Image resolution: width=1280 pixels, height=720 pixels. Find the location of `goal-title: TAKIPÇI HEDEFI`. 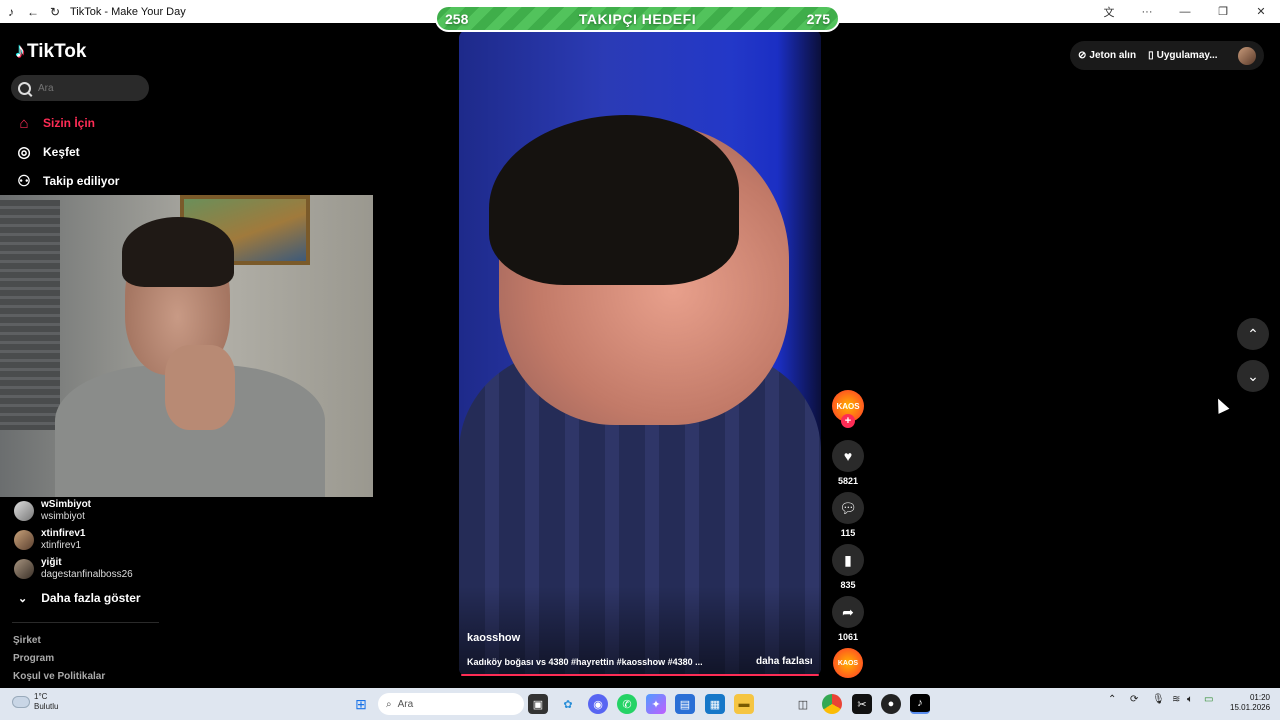

goal-title: TAKIPÇI HEDEFI is located at coordinates (637, 18).